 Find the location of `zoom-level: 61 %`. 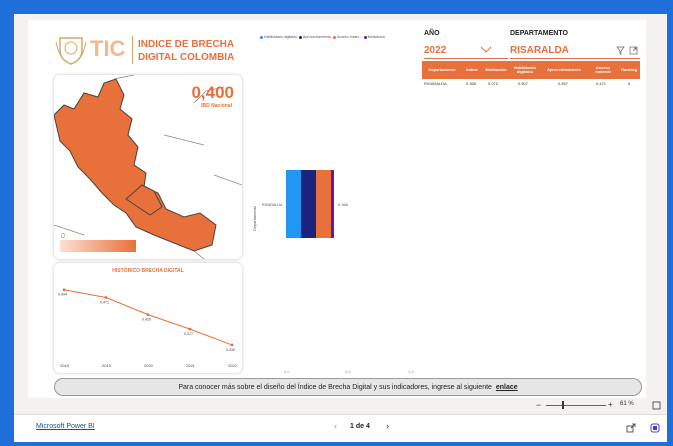

zoom-level: 61 % is located at coordinates (627, 404).